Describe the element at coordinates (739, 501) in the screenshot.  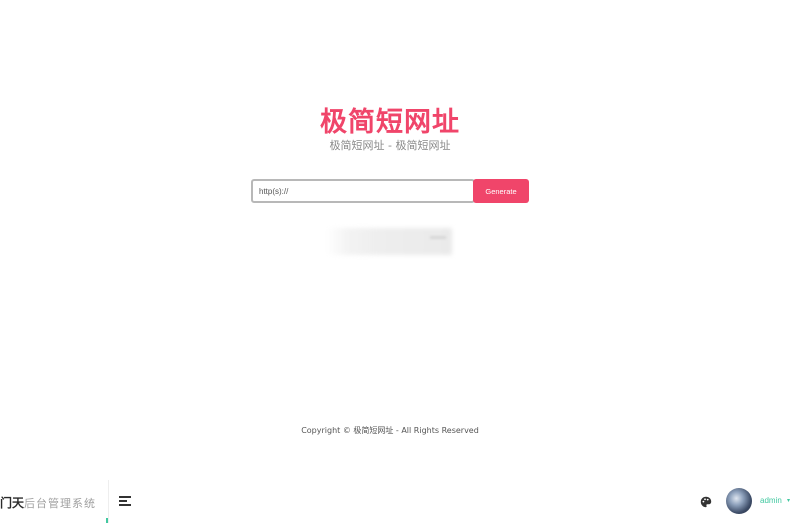
I see `user-avatar` at that location.